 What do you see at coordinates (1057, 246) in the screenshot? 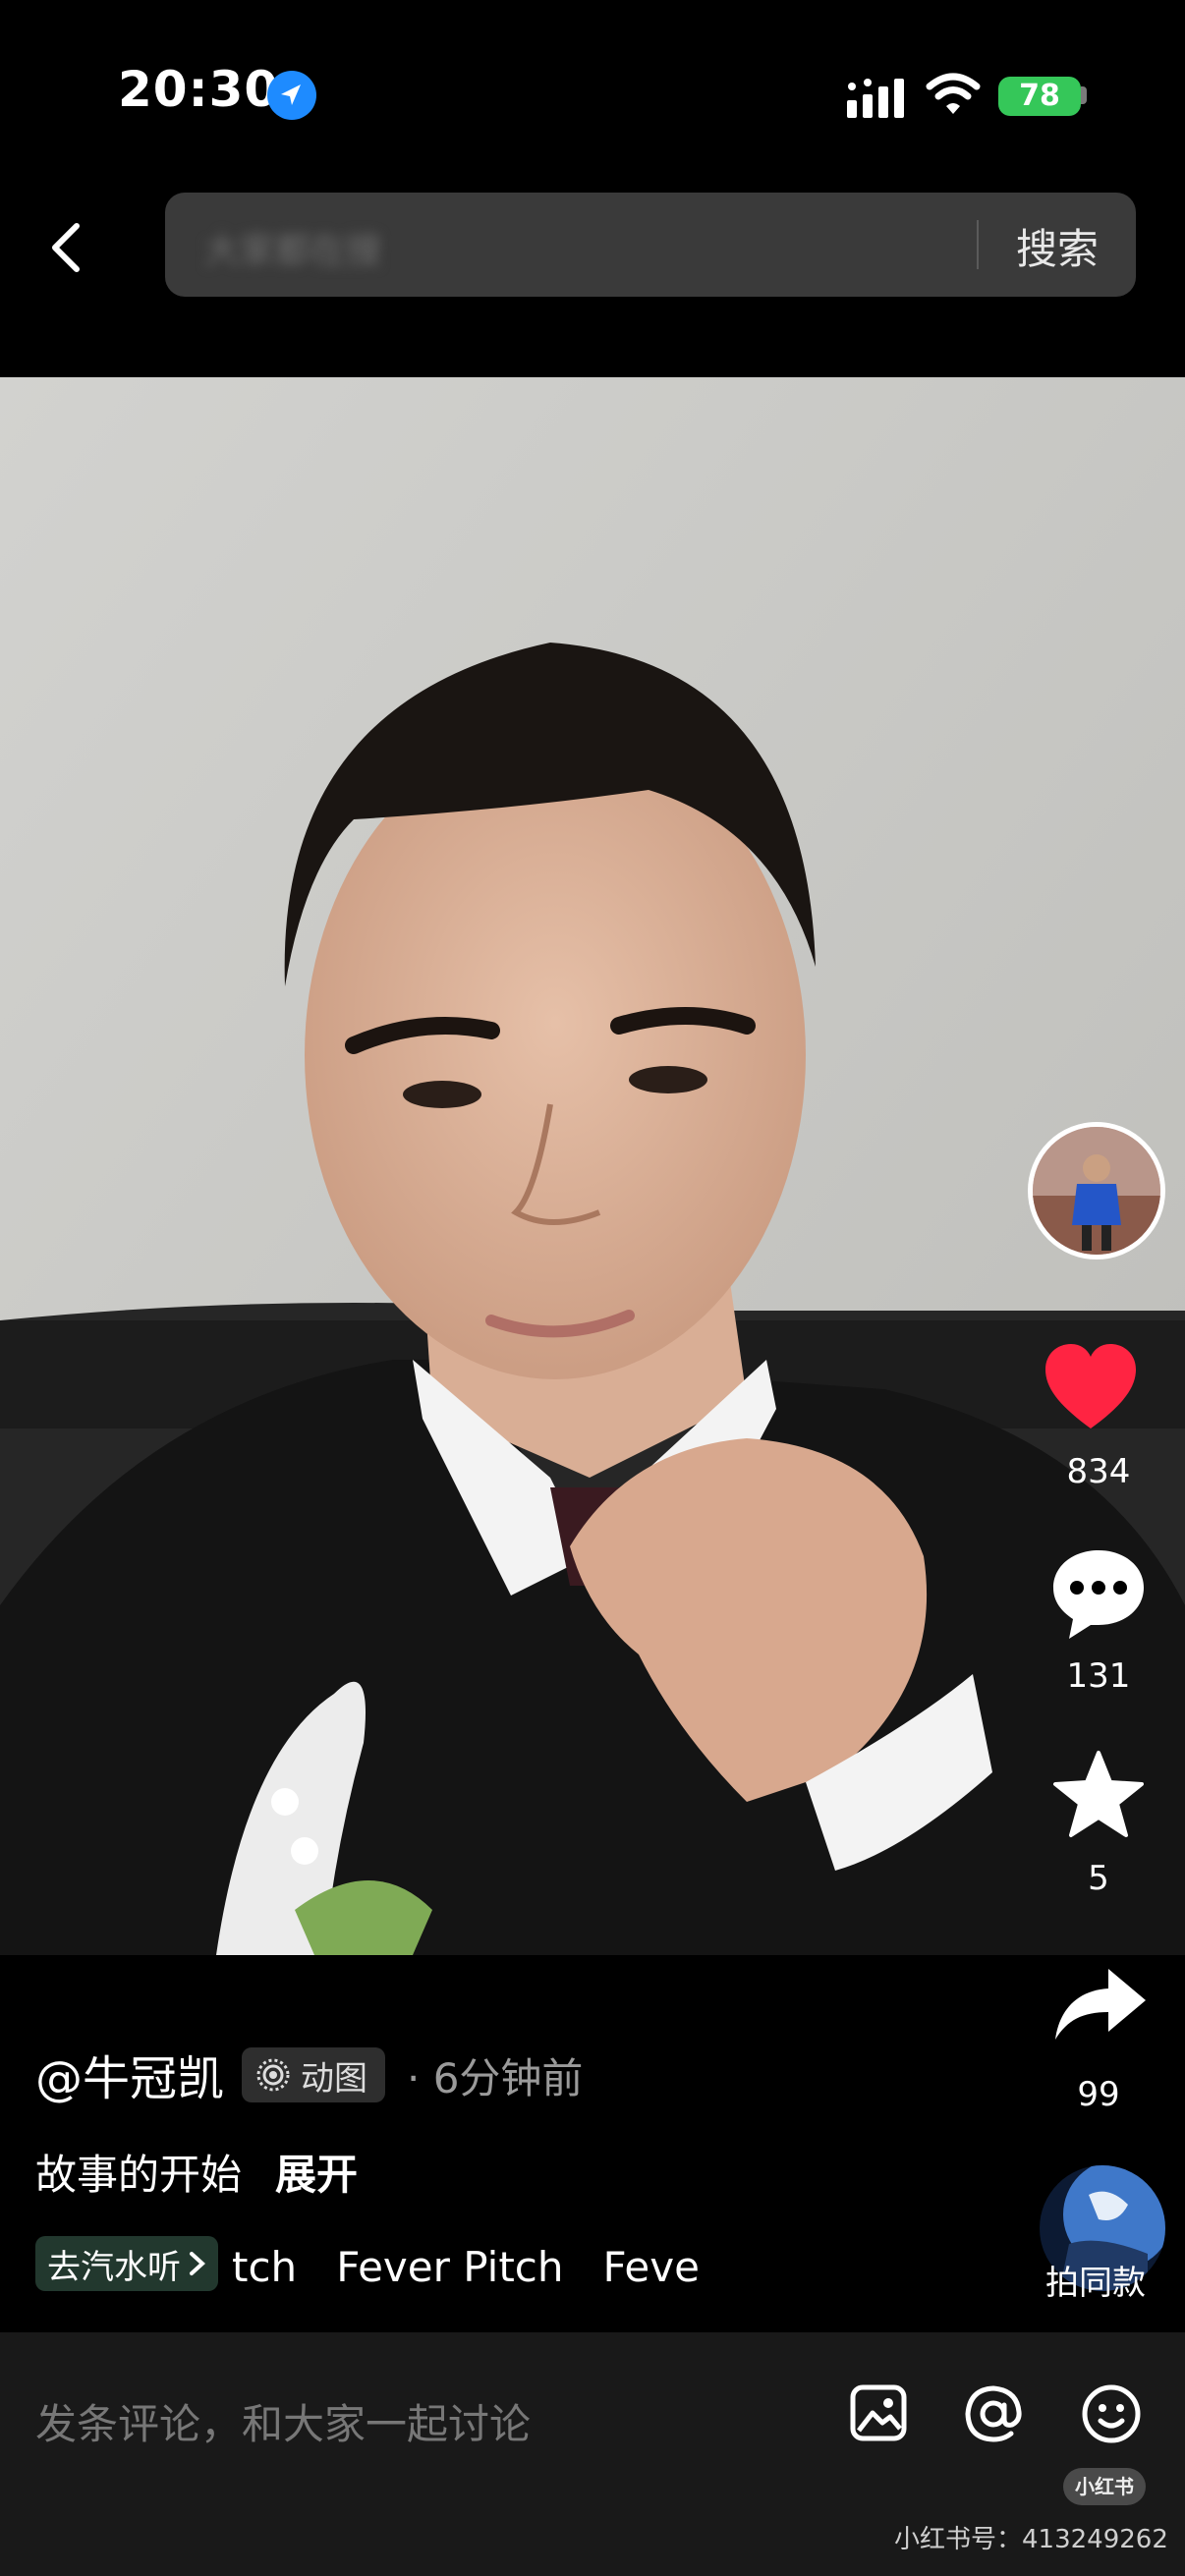
I see `search-button: 搜索` at bounding box center [1057, 246].